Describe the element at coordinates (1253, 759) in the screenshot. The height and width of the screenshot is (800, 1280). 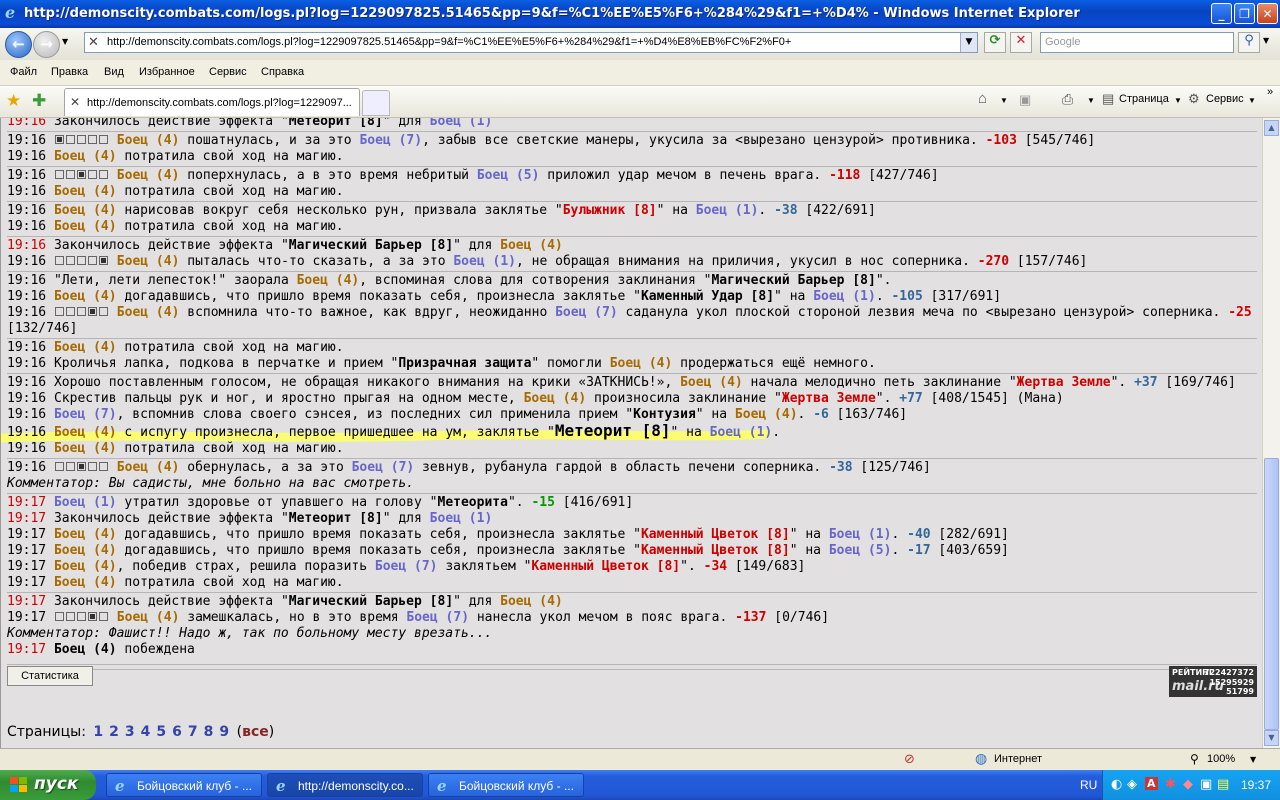
I see `zoom-dropdown-icon: ▼` at that location.